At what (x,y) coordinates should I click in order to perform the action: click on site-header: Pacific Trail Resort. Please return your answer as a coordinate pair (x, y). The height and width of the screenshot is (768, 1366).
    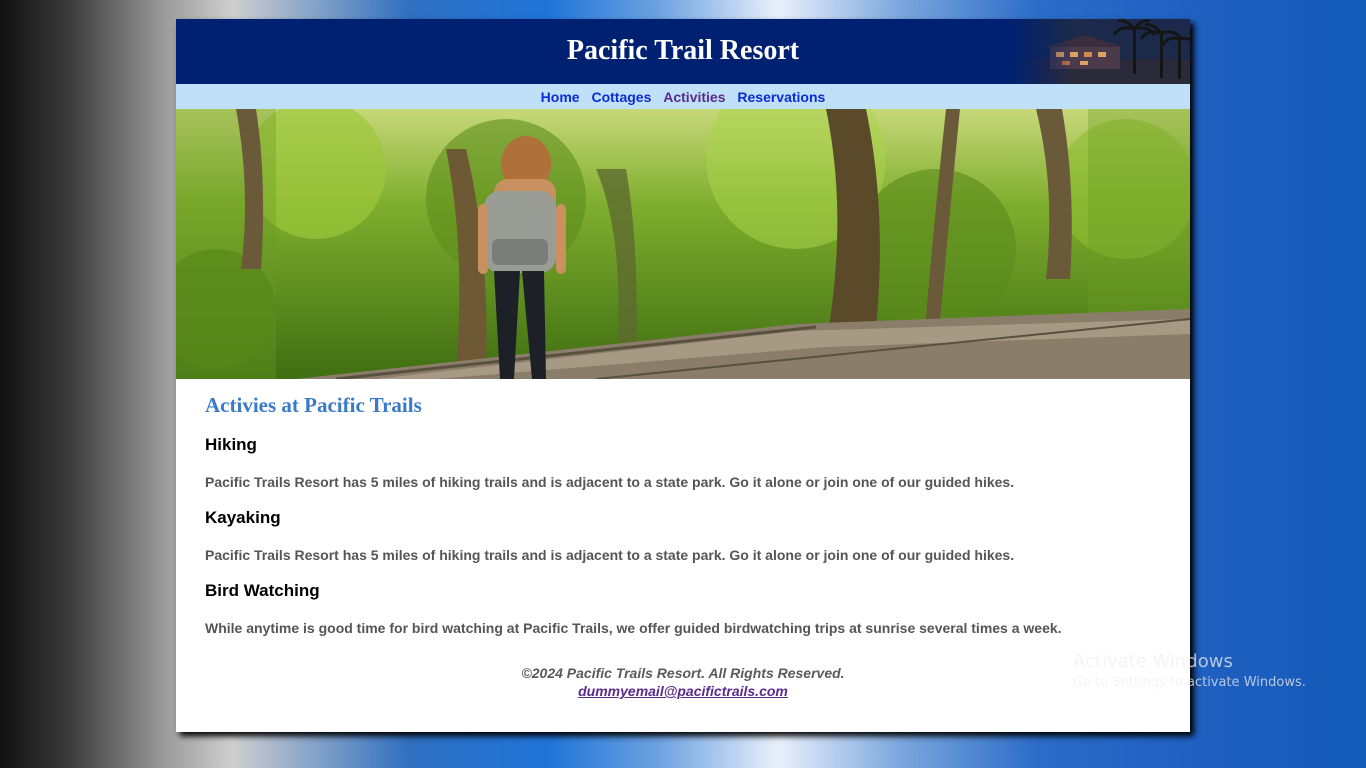
    Looking at the image, I should click on (683, 51).